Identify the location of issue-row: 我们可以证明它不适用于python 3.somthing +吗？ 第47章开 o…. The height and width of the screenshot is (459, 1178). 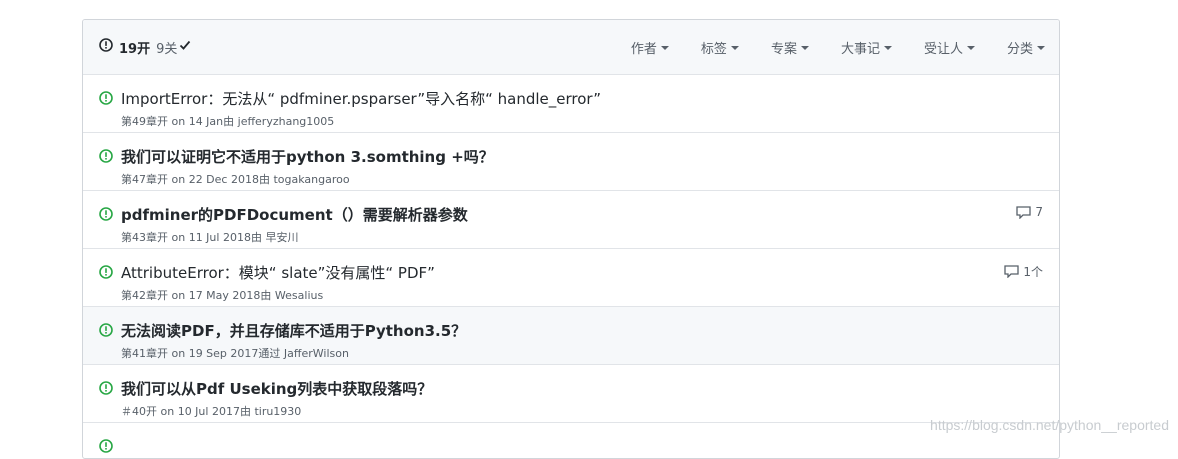
(571, 162).